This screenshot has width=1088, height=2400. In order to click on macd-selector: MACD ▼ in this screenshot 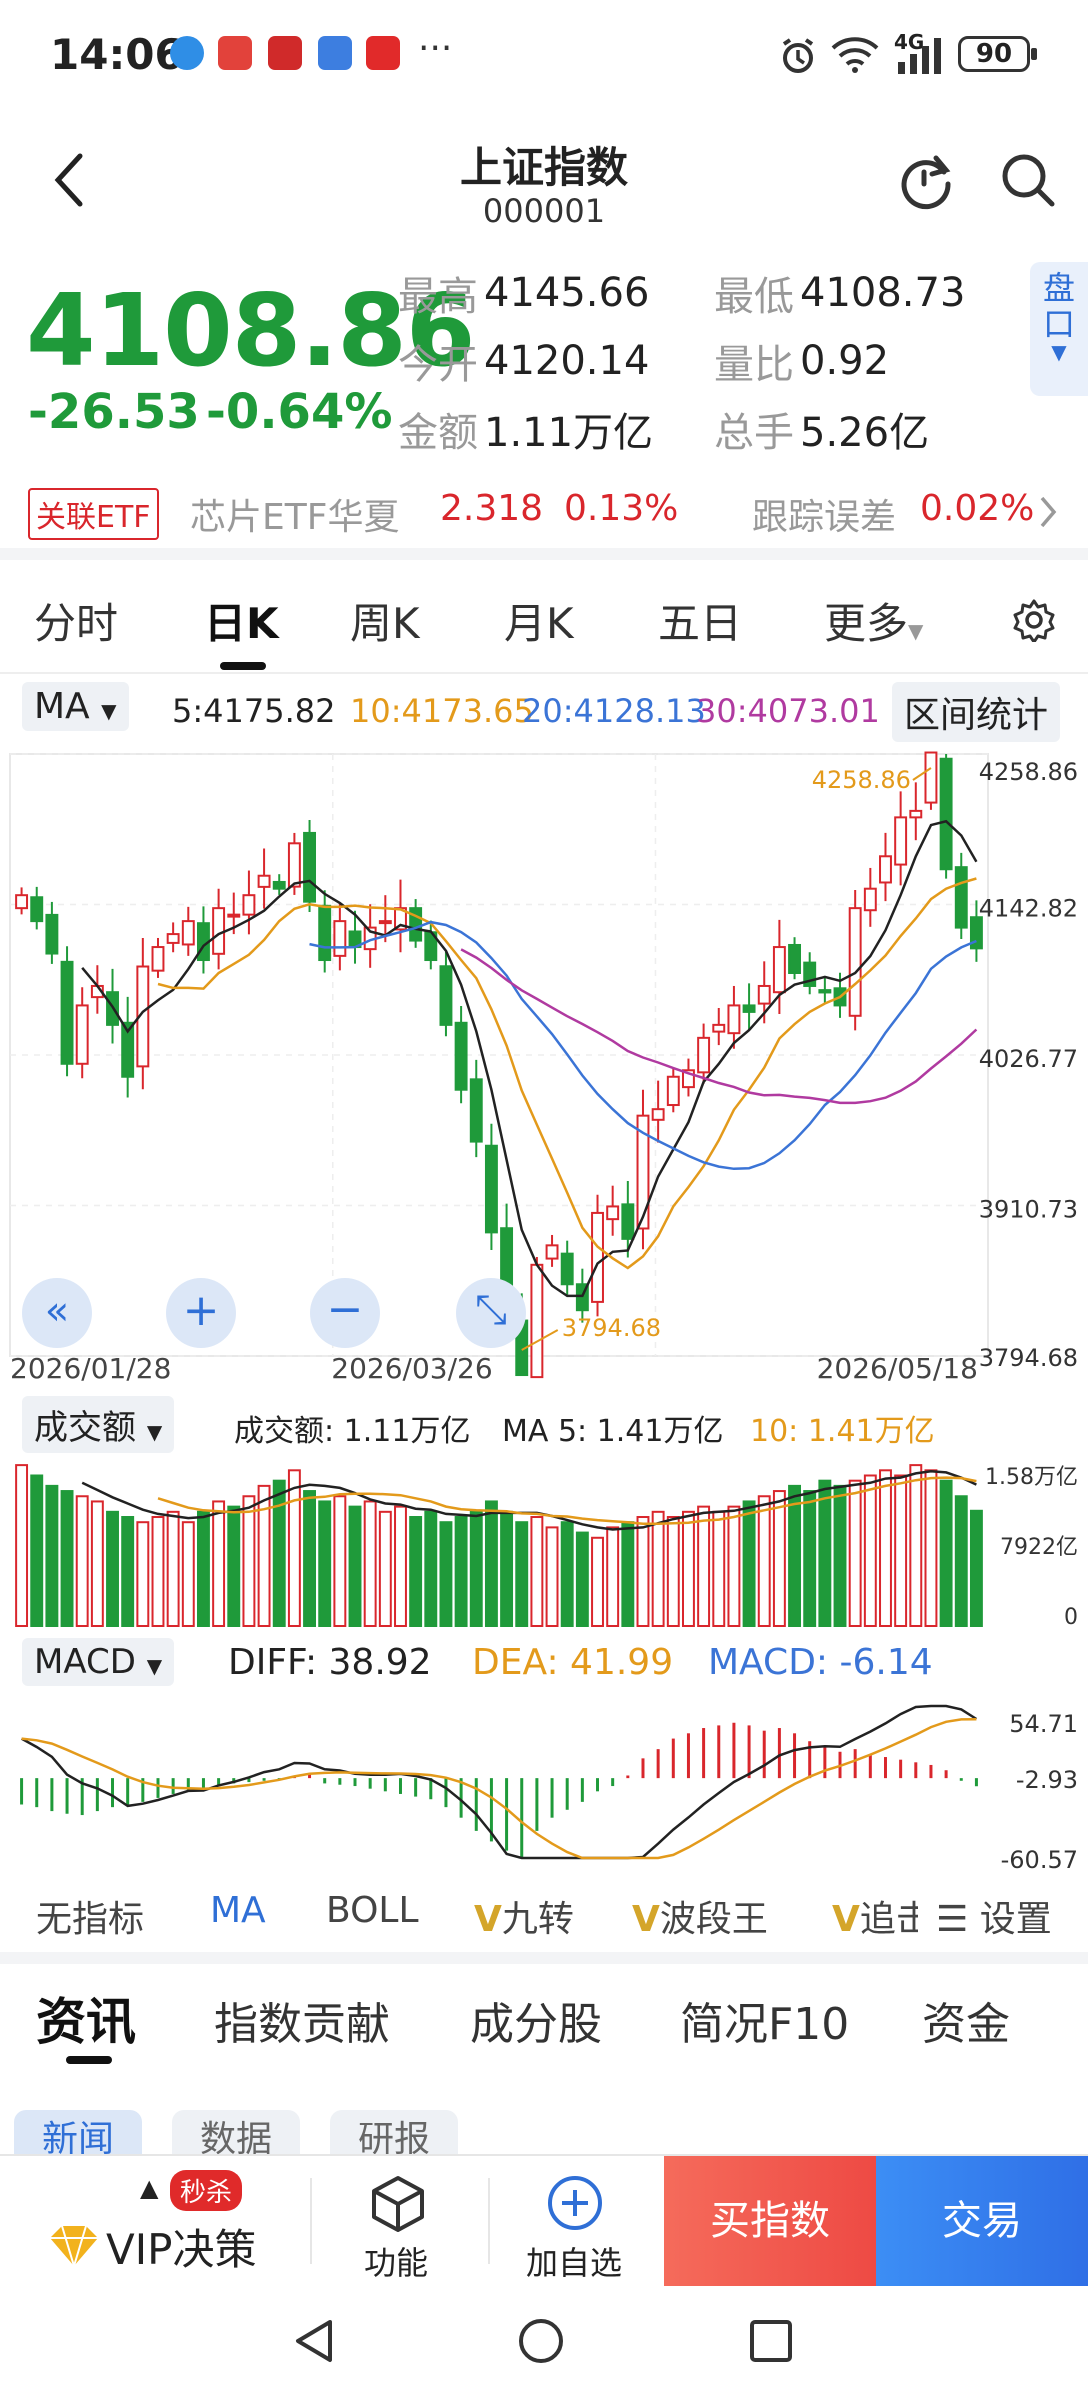, I will do `click(98, 1662)`.